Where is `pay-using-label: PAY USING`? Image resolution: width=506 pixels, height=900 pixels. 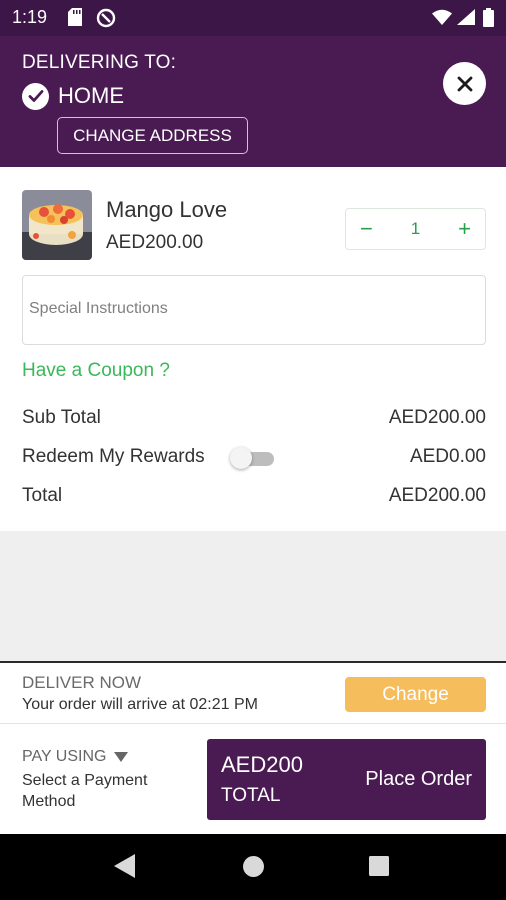 pay-using-label: PAY USING is located at coordinates (64, 756).